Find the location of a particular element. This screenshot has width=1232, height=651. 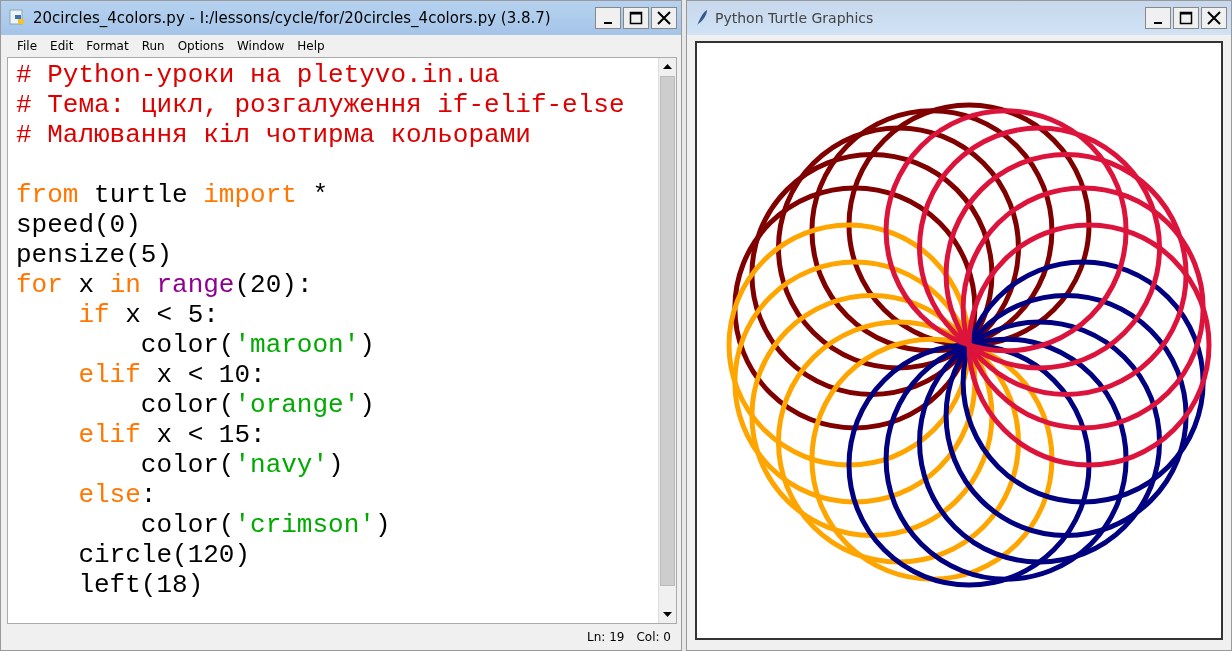

column-number-status: Col: 0 is located at coordinates (653, 637).